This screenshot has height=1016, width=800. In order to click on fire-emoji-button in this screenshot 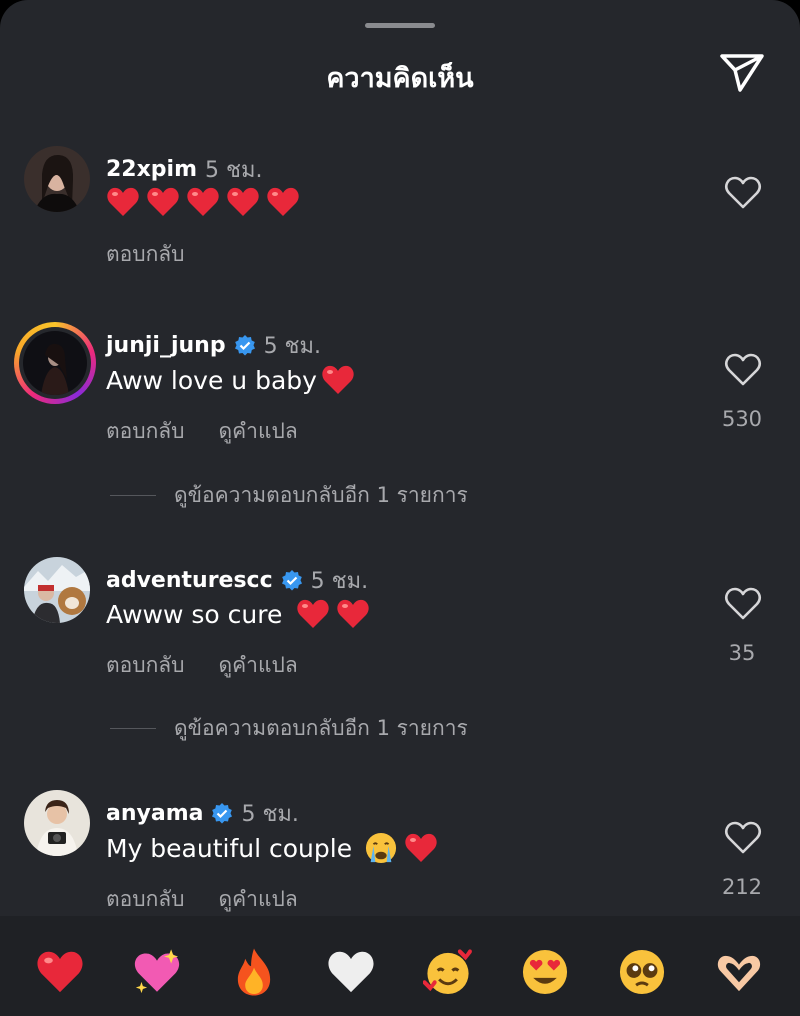, I will do `click(254, 972)`.